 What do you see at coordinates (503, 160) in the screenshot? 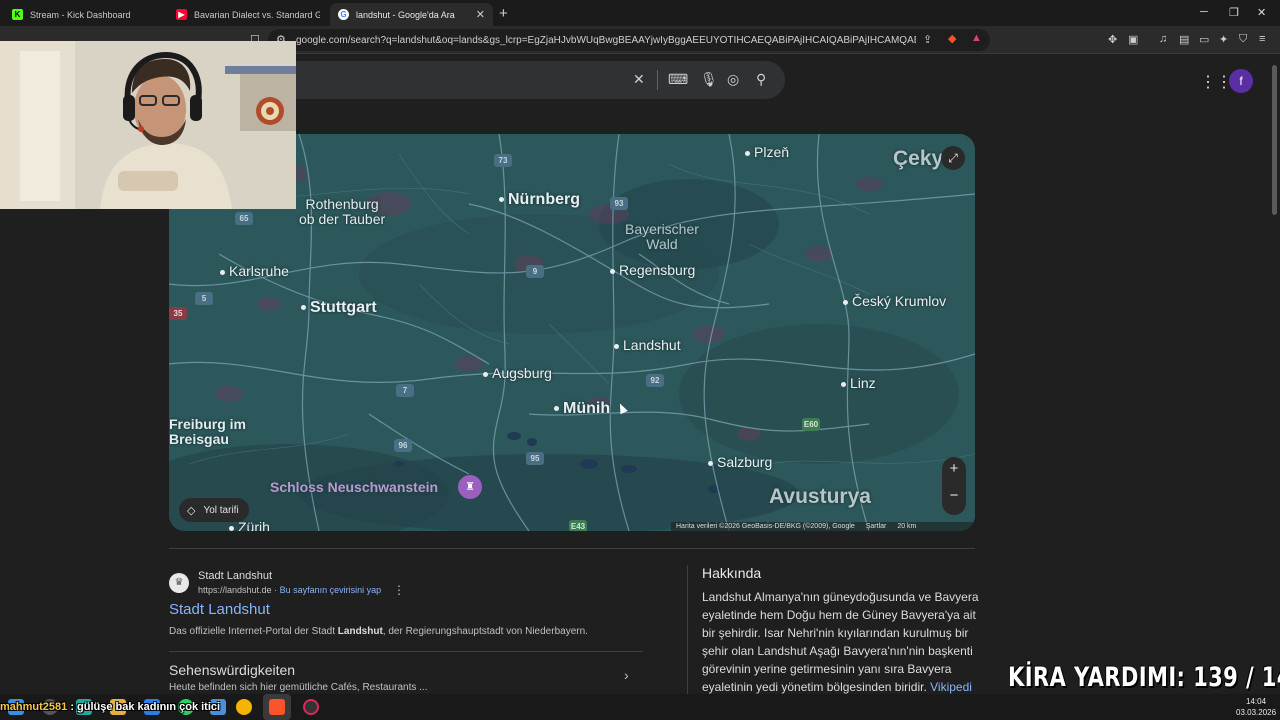
I see `highway-73-shield: 73` at bounding box center [503, 160].